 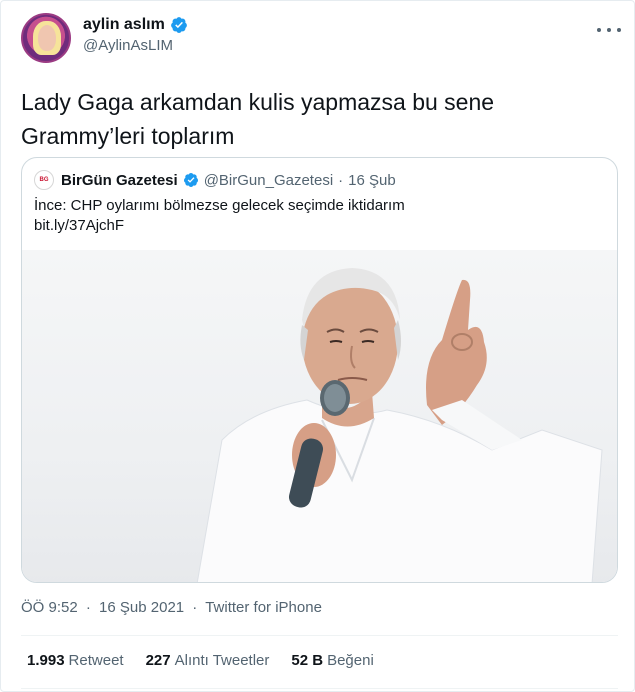 What do you see at coordinates (96, 660) in the screenshot?
I see `retweets-label: Retweet` at bounding box center [96, 660].